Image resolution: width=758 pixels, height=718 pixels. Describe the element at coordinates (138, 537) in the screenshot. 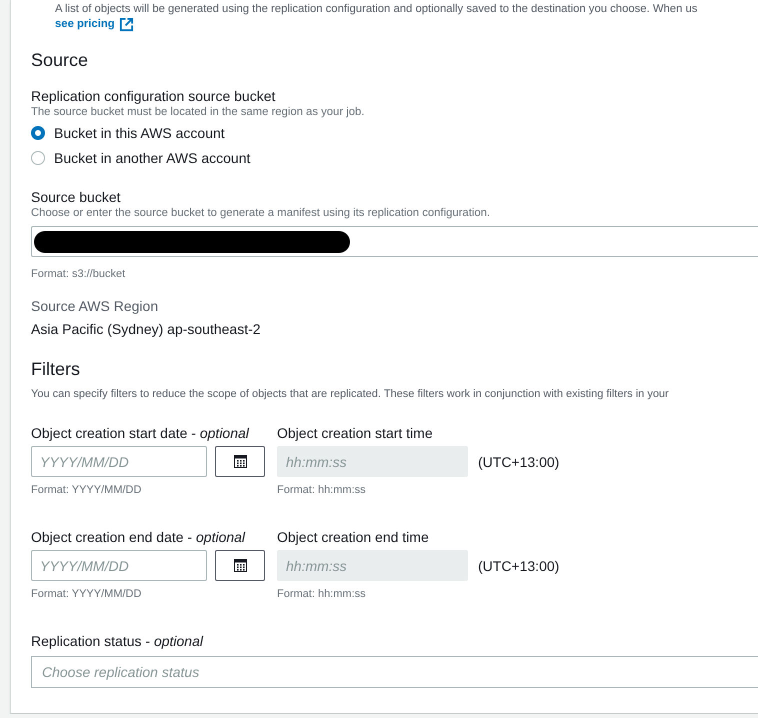

I see `field-label: Object creation end date - optional` at that location.